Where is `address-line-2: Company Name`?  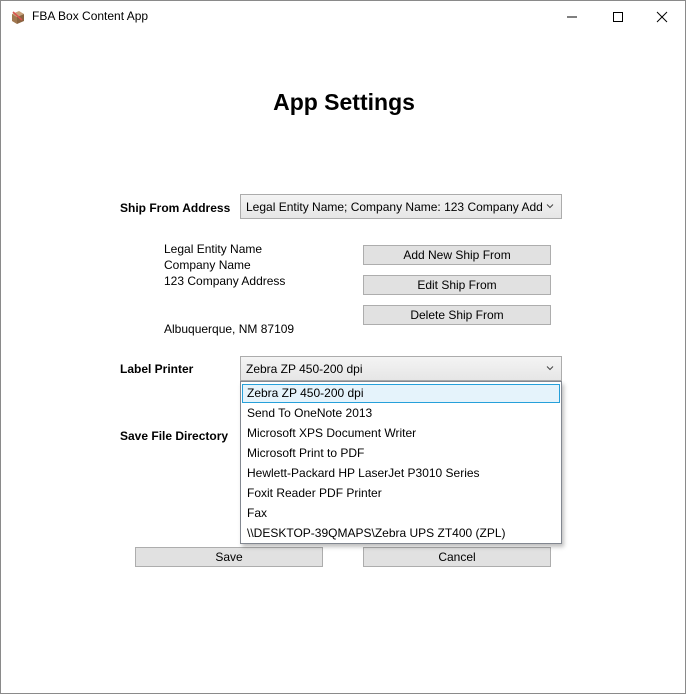 address-line-2: Company Name is located at coordinates (207, 265).